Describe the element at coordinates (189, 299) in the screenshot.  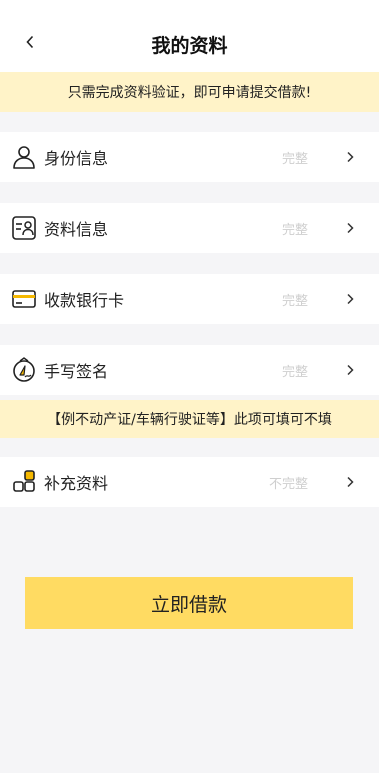
I see `list-item-bank-card: 收款银行卡 完整` at that location.